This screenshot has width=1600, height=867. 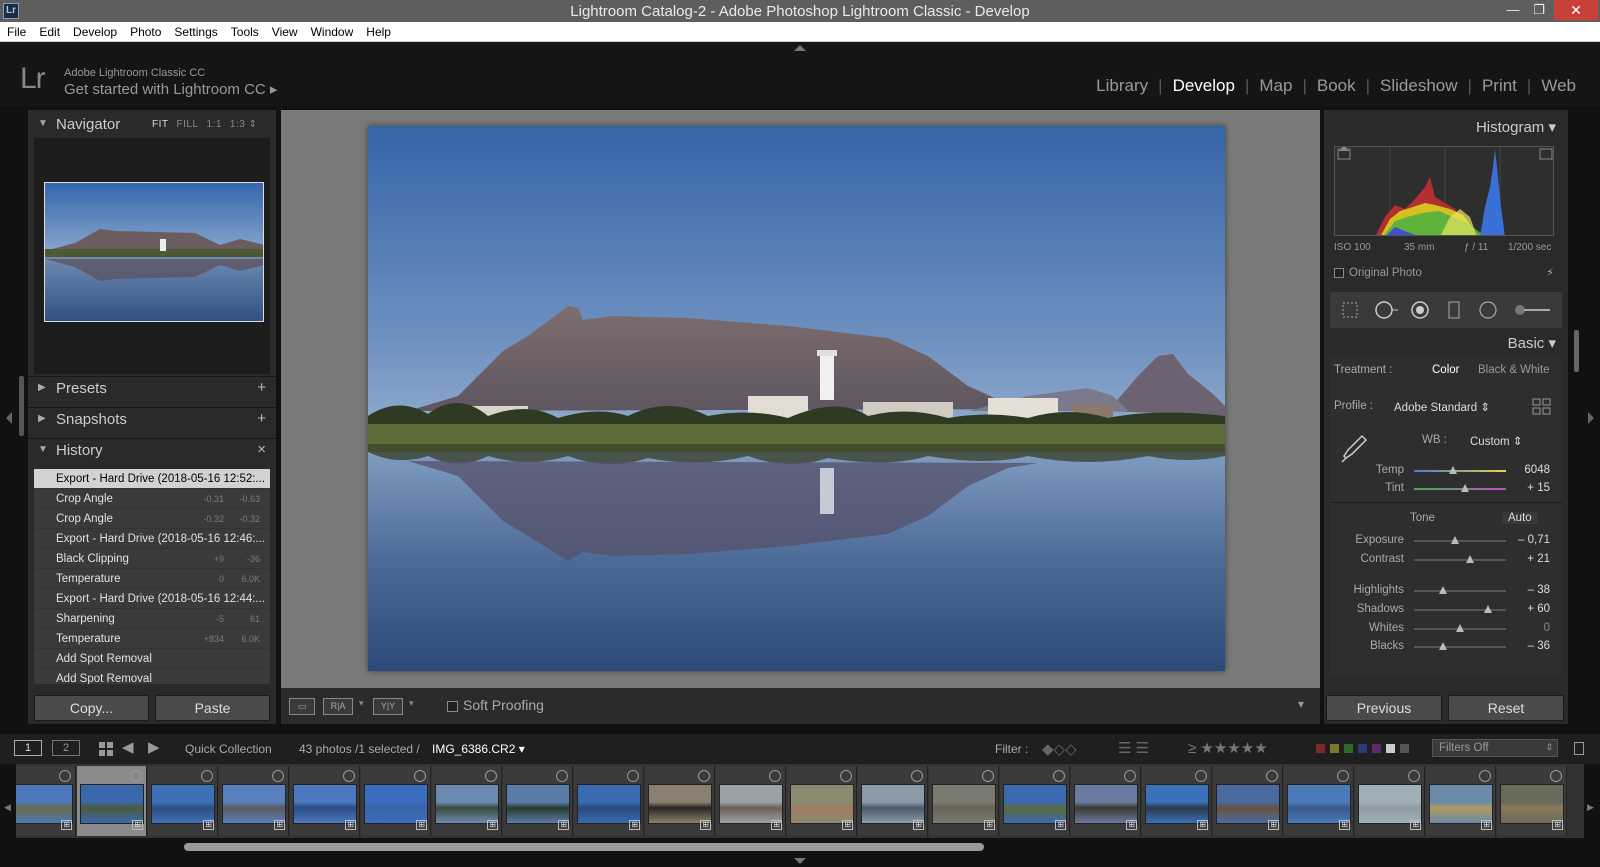 What do you see at coordinates (302, 706) in the screenshot?
I see `loupe-view-icon: ▭` at bounding box center [302, 706].